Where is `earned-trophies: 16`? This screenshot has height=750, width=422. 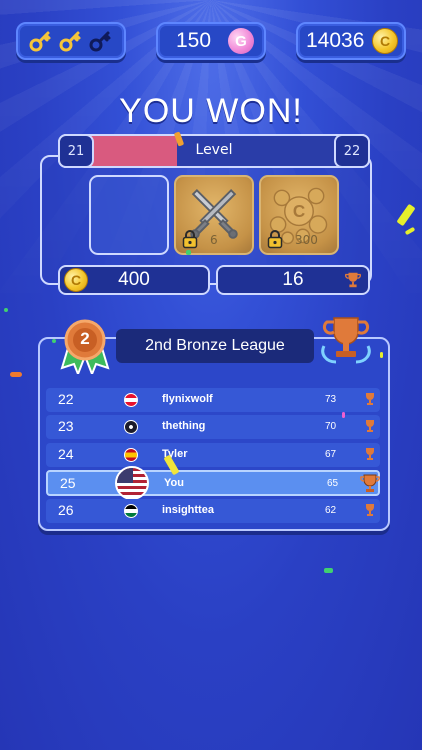 earned-trophies: 16 is located at coordinates (293, 280).